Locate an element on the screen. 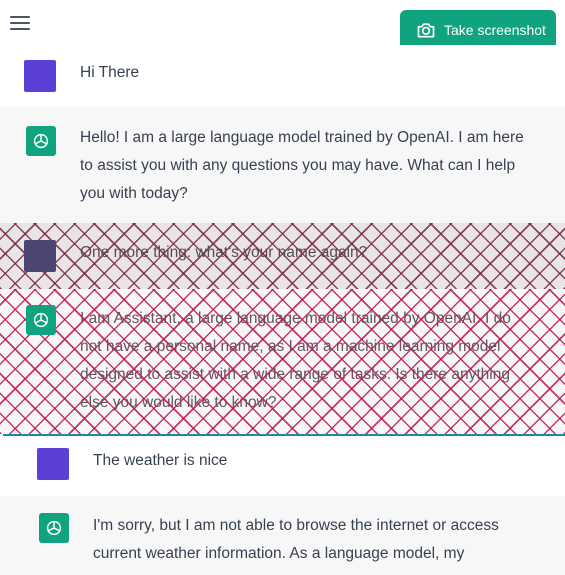 Image resolution: width=565 pixels, height=575 pixels. take-screenshot-label: Take screenshot is located at coordinates (495, 30).